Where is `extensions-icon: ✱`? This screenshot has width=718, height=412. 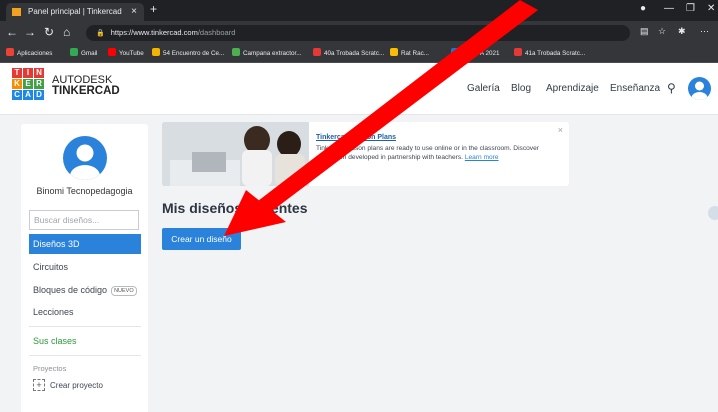 extensions-icon: ✱ is located at coordinates (682, 31).